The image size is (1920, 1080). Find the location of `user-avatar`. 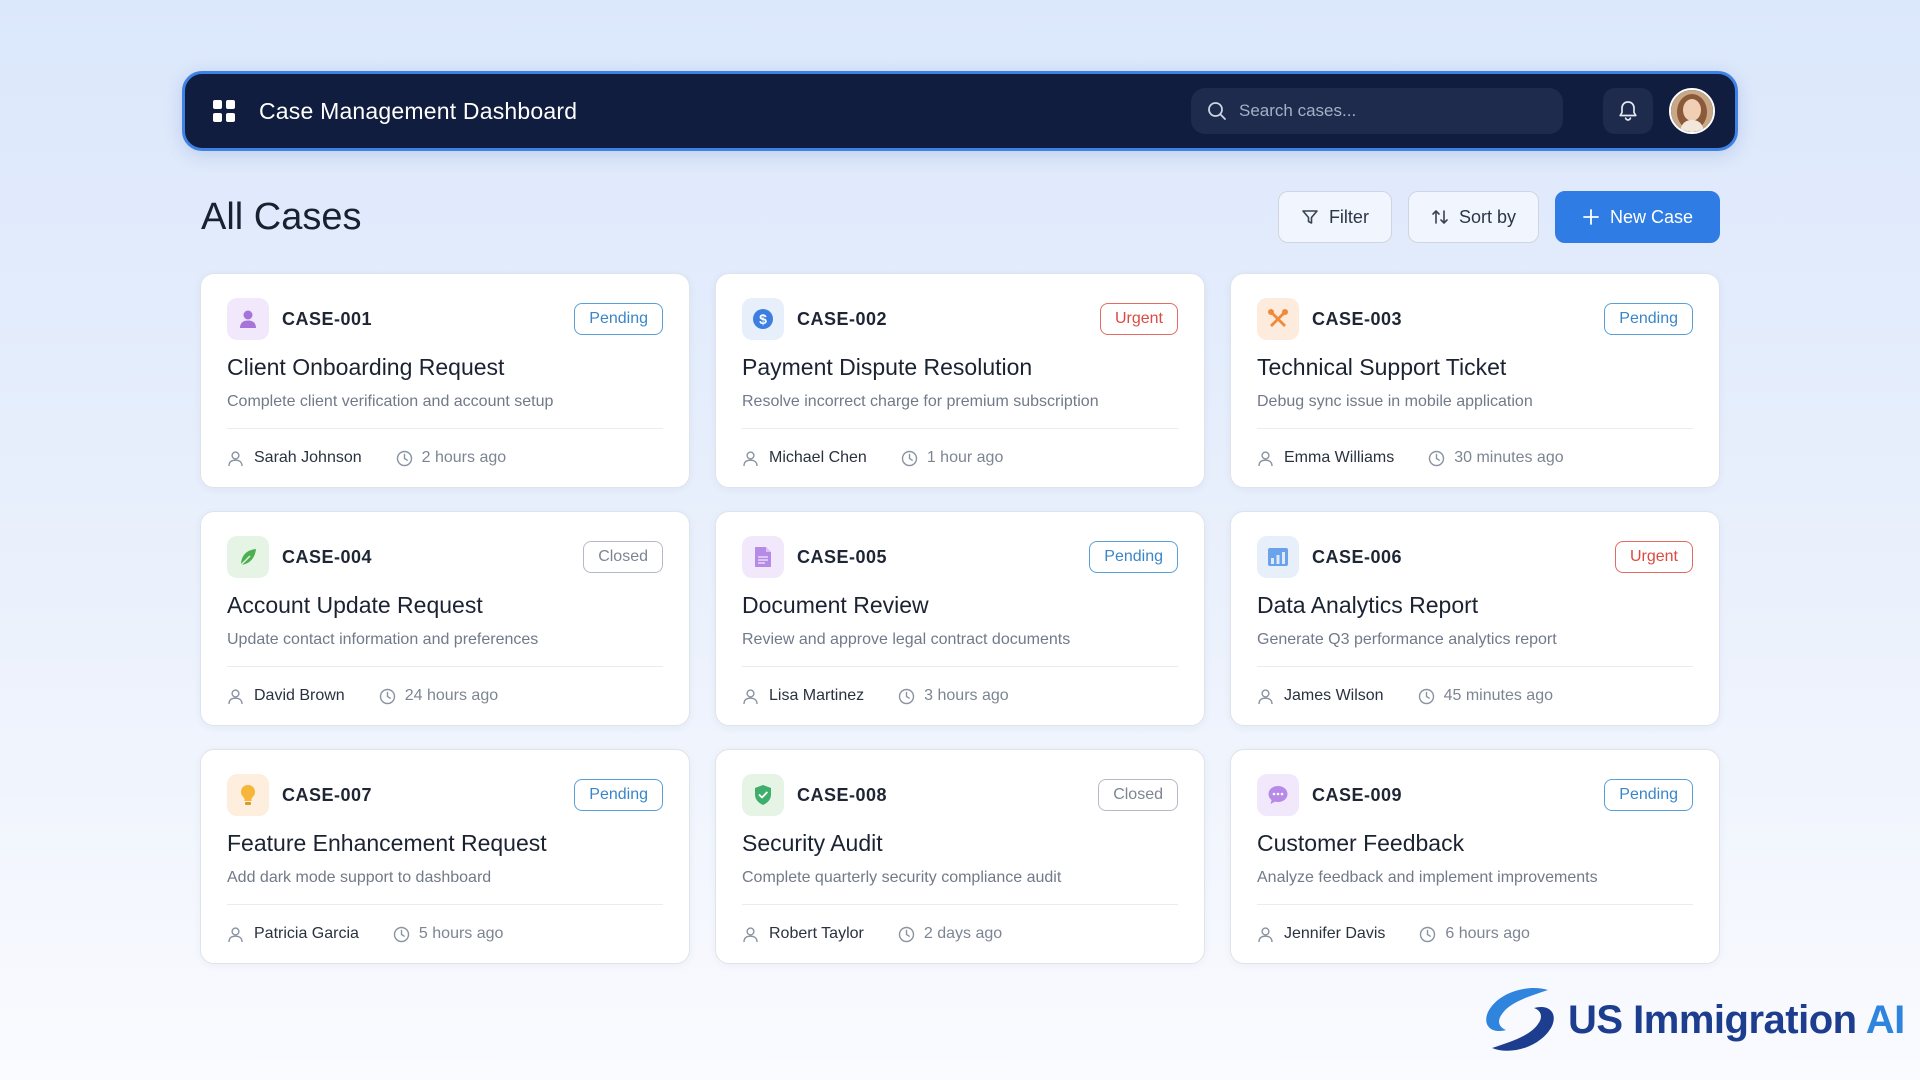

user-avatar is located at coordinates (1692, 111).